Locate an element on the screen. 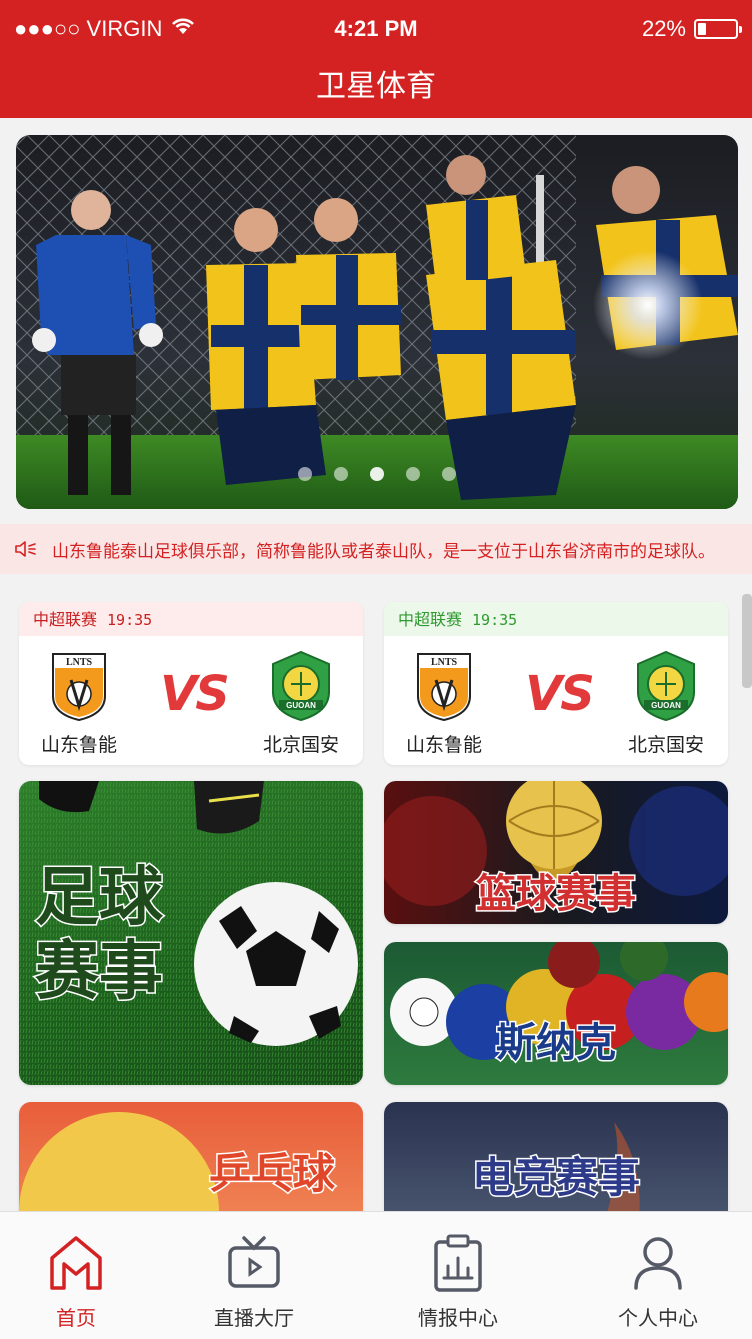  basketball-title: 篮球赛事 is located at coordinates (556, 894).